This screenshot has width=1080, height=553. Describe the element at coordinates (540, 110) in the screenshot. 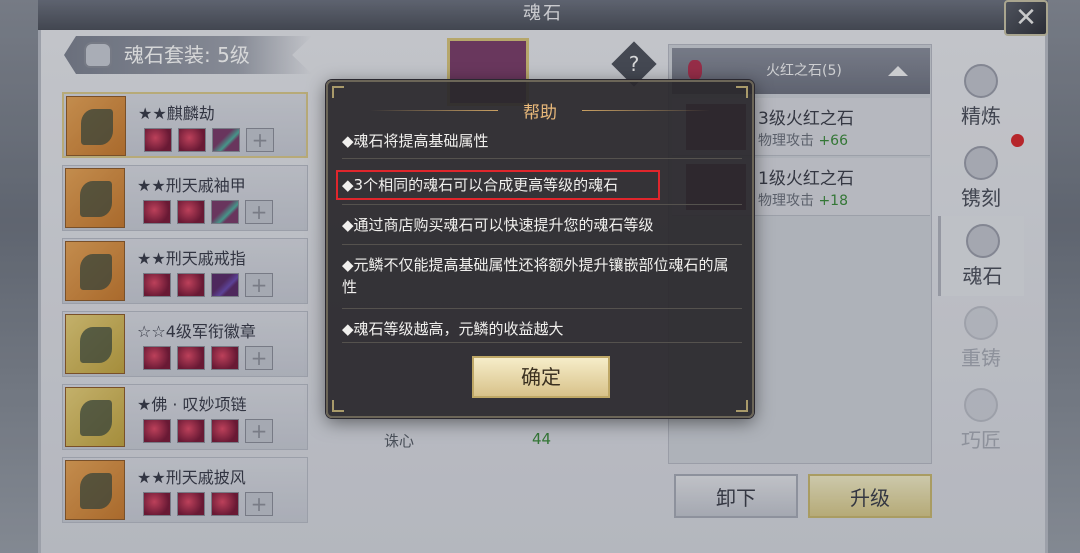

I see `dialog-title: 帮助` at that location.